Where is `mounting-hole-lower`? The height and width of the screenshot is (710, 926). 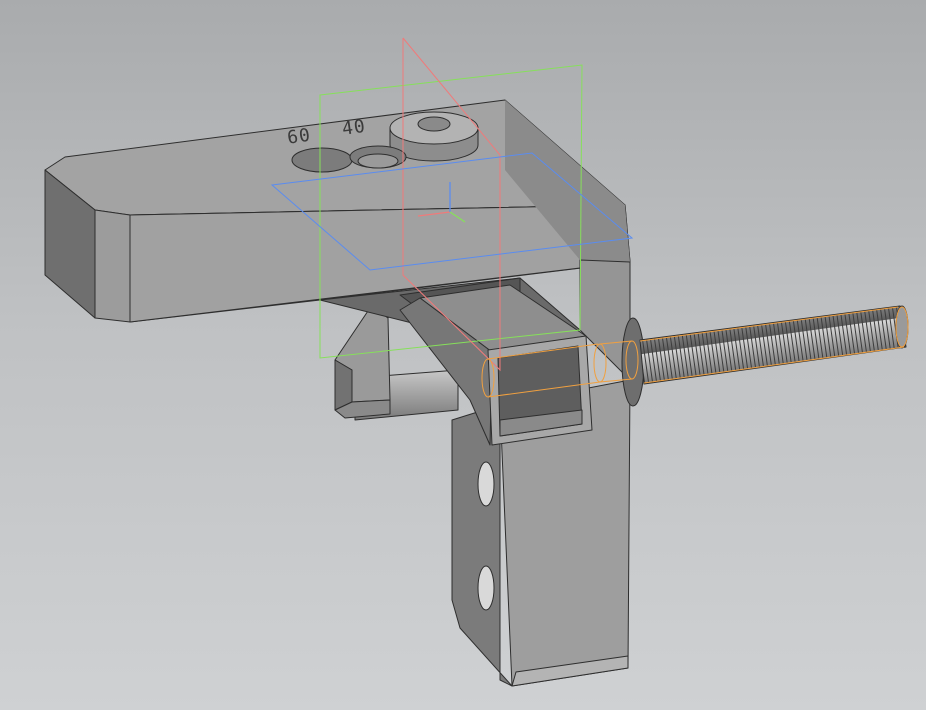 mounting-hole-lower is located at coordinates (486, 588).